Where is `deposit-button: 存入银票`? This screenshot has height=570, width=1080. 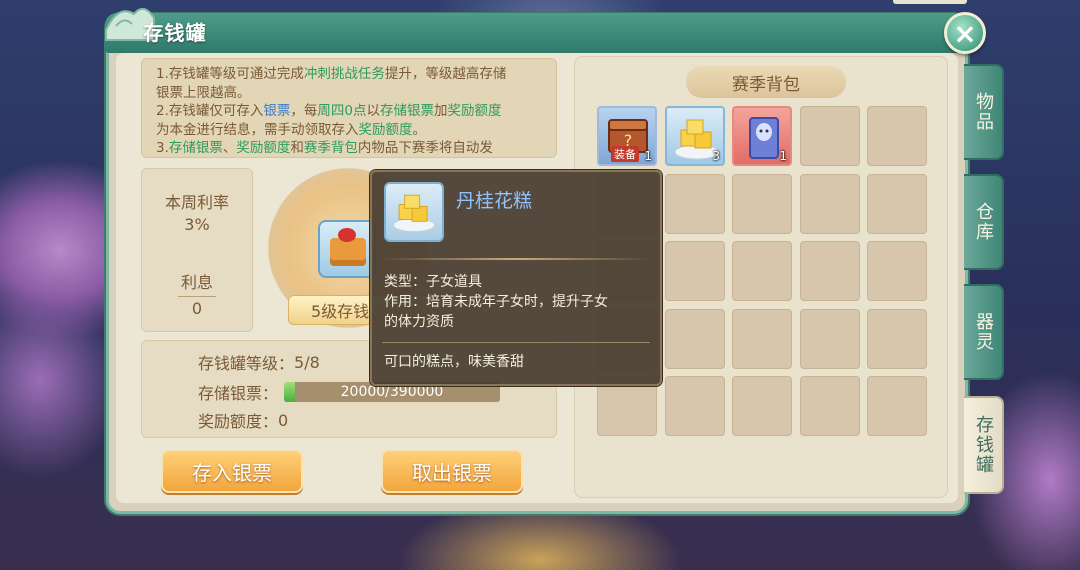 deposit-button: 存入银票 is located at coordinates (232, 471).